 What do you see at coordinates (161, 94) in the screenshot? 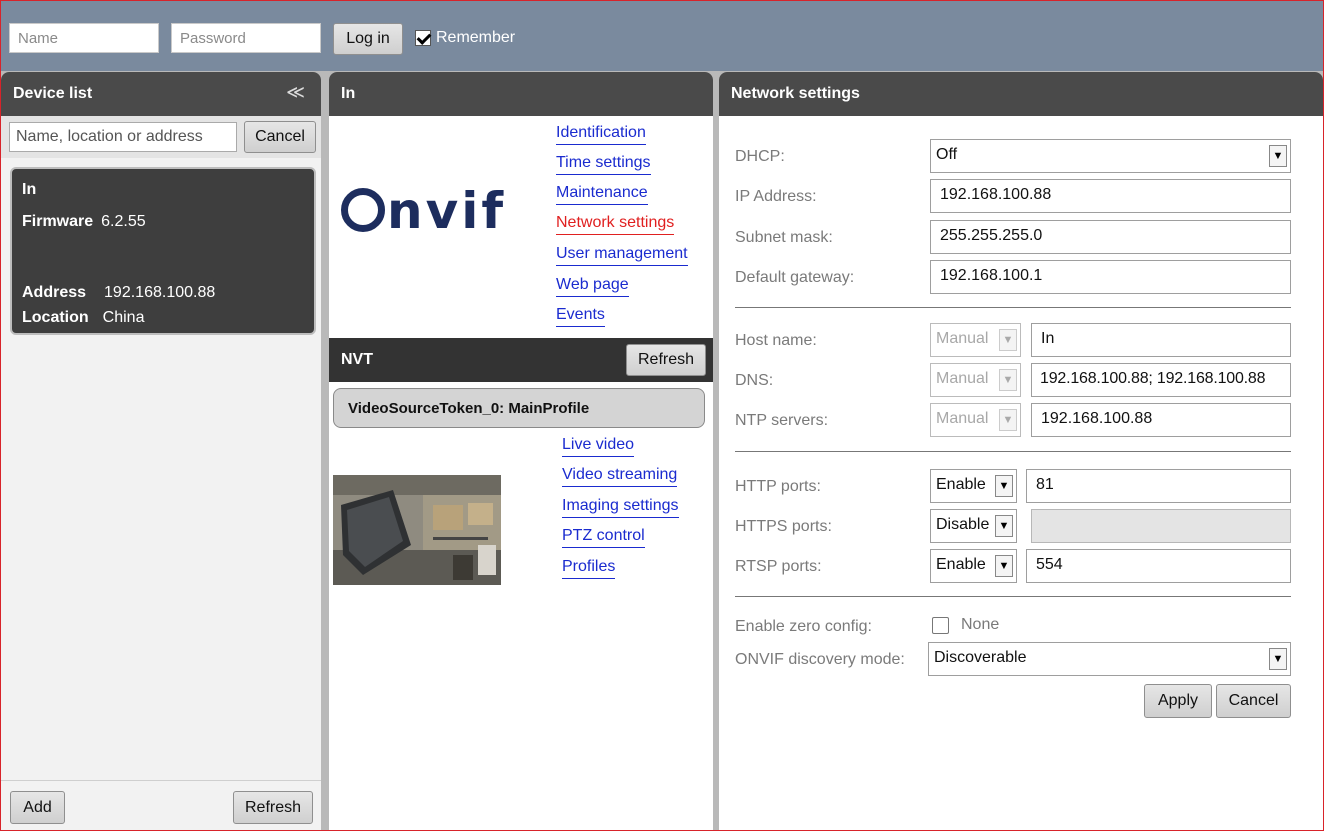
I see `device-list-header: Device list ≪` at bounding box center [161, 94].